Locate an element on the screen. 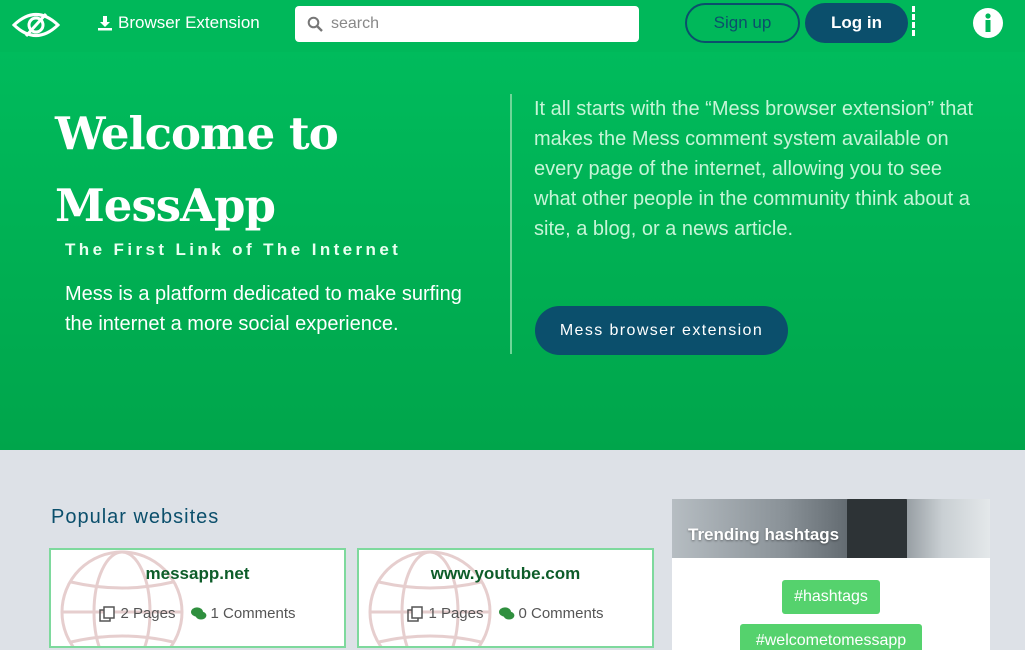 This screenshot has height=650, width=1025. website-card: www.youtube.com 1 Pages 0 Comments is located at coordinates (505, 598).